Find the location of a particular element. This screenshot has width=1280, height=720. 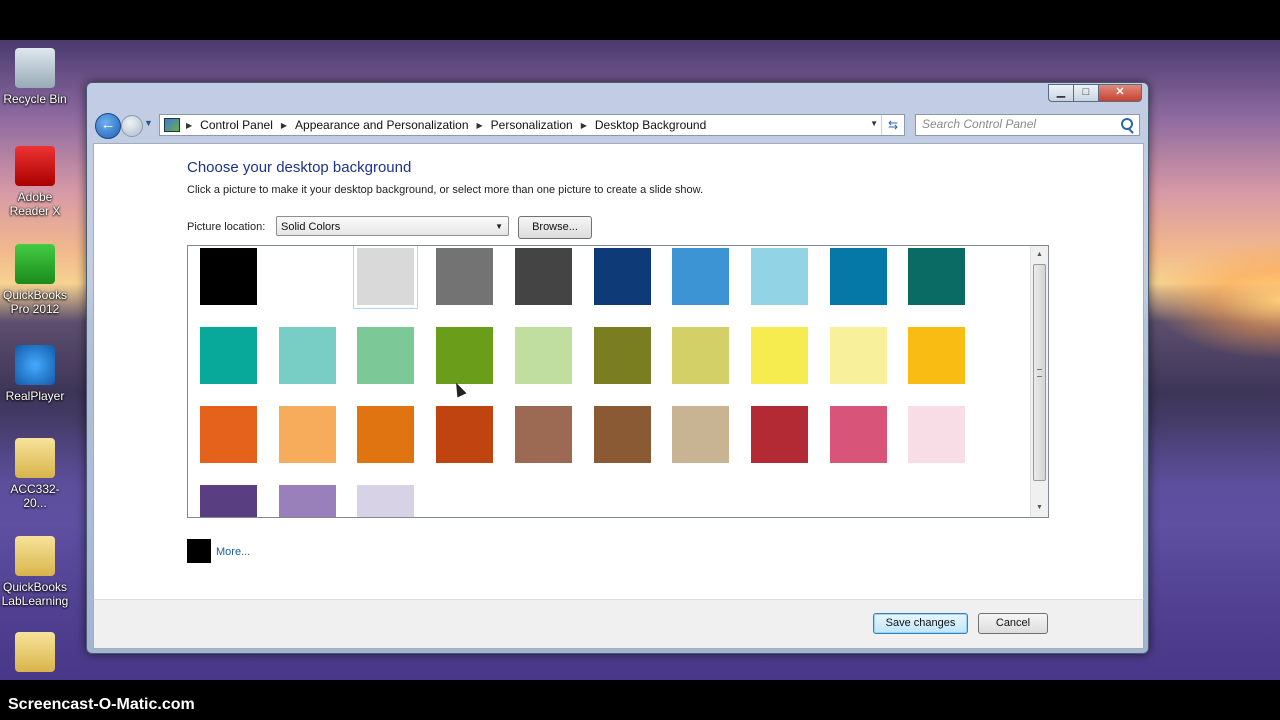

picture-location-select: Solid Colors ▼ is located at coordinates (392, 226).